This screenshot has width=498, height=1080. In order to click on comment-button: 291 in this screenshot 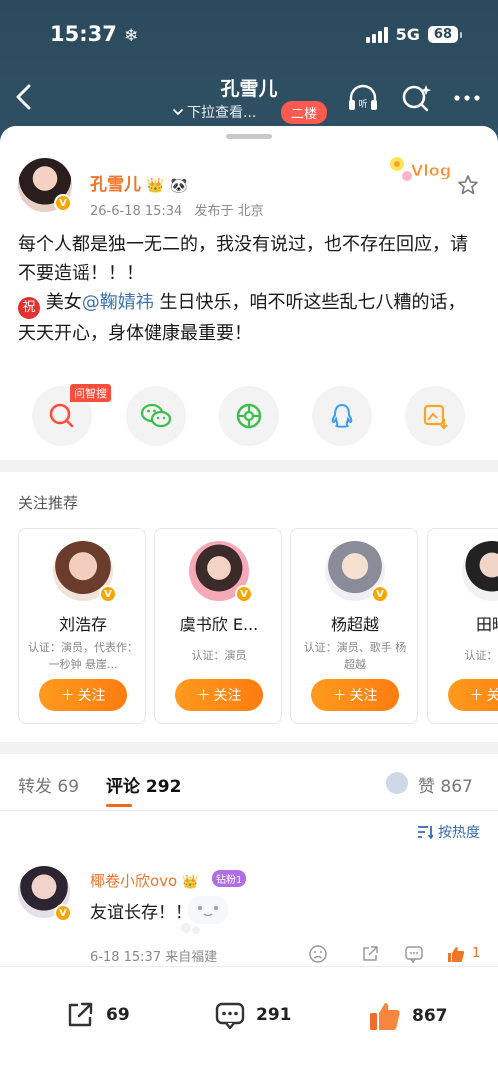, I will do `click(253, 1015)`.